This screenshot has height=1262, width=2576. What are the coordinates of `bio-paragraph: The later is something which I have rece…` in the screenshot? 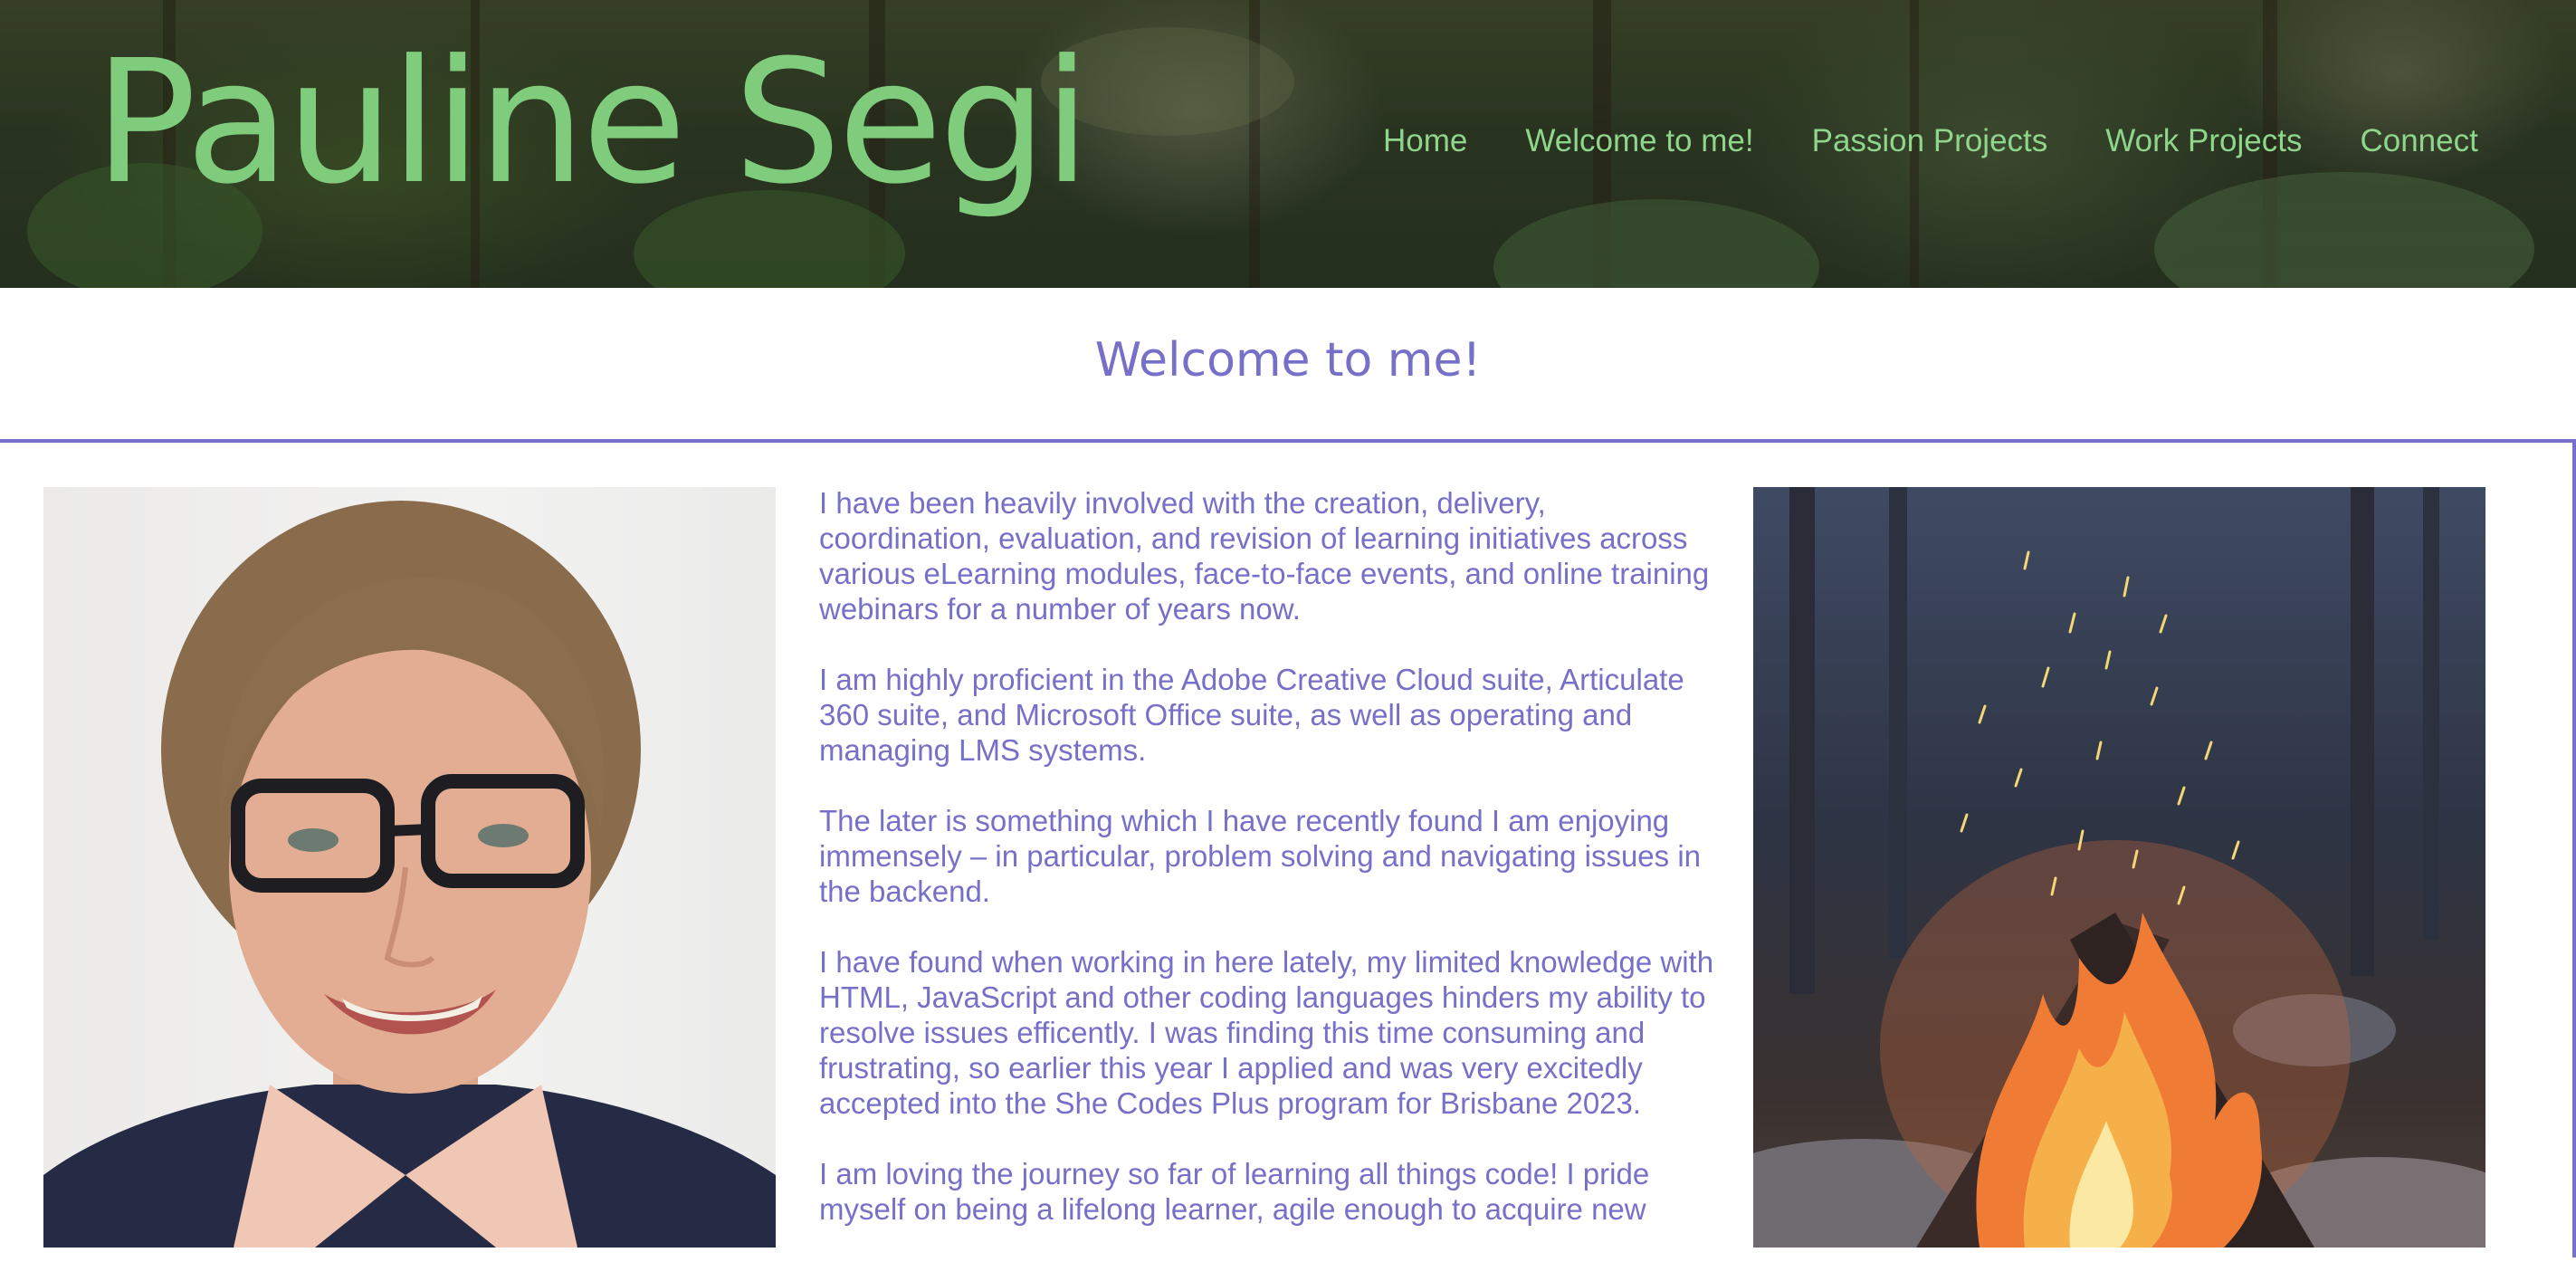 It's located at (1260, 856).